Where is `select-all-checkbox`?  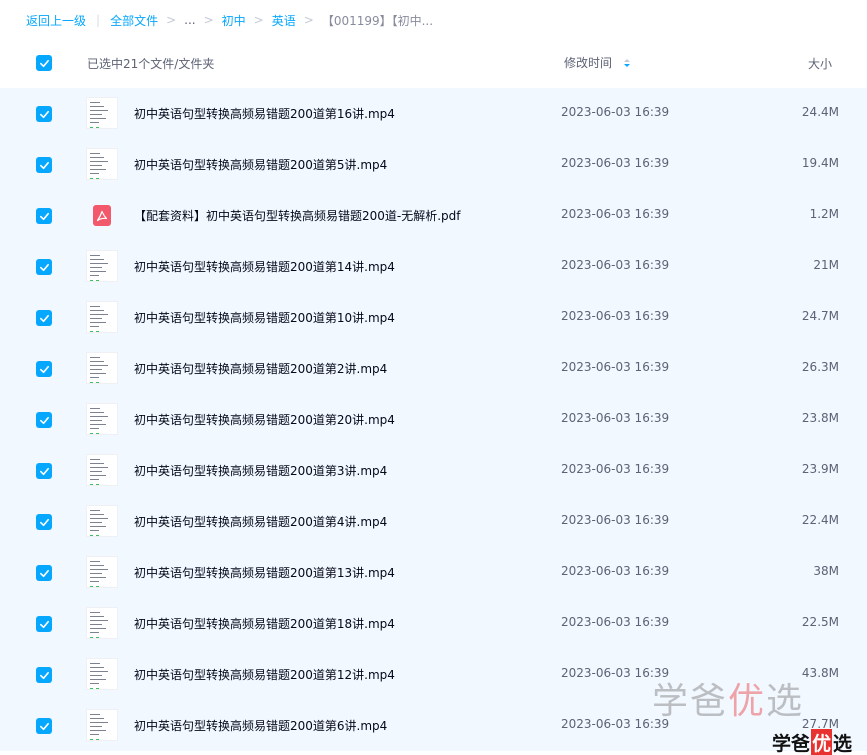 select-all-checkbox is located at coordinates (44, 63).